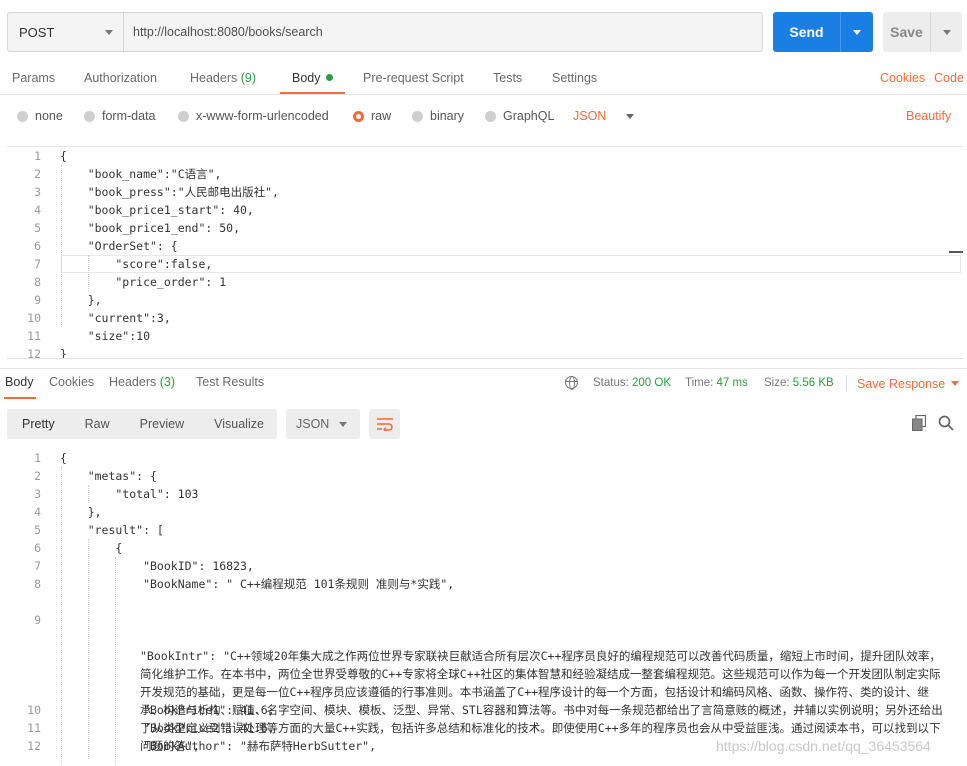 The height and width of the screenshot is (766, 967). Describe the element at coordinates (902, 78) in the screenshot. I see `cookies-link: Cookies` at that location.